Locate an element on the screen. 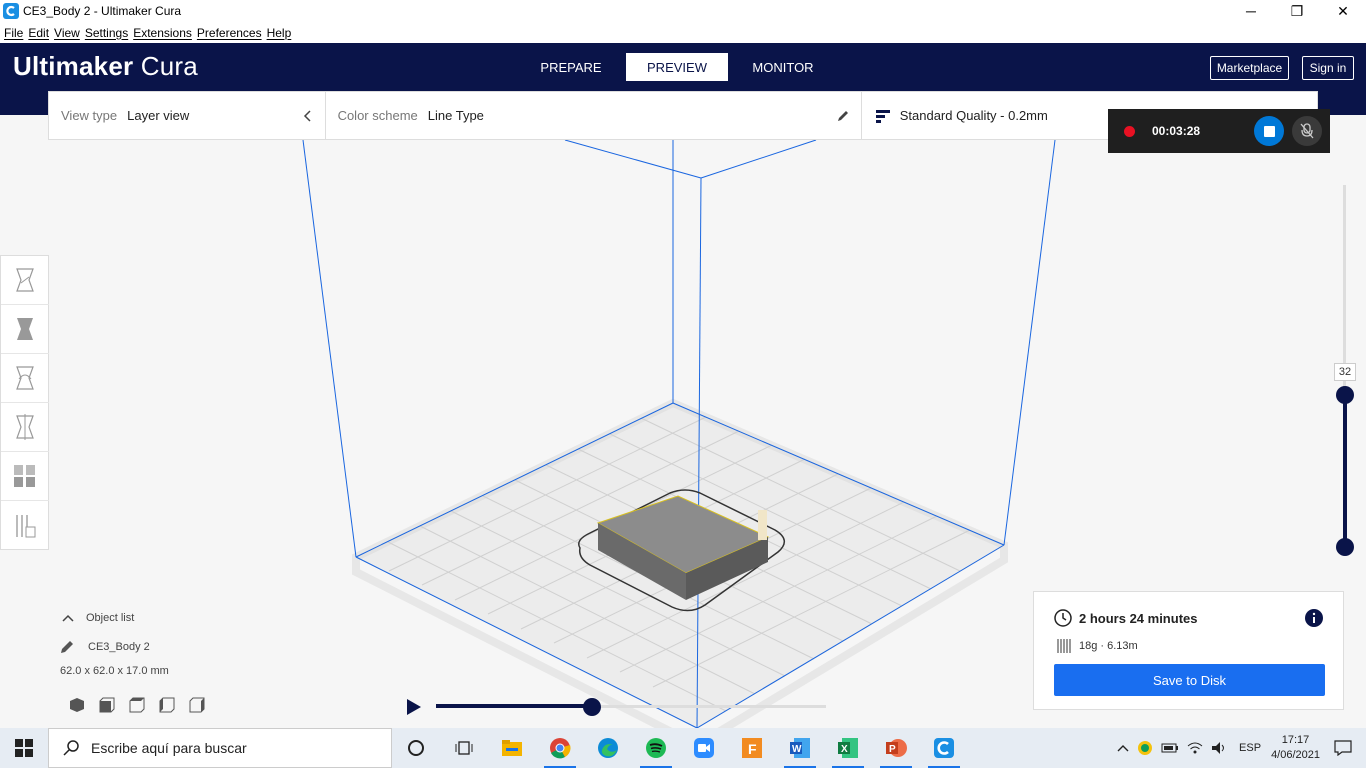 The image size is (1366, 768). title-bar: CE3_Body 2 - Ultimaker Cura ─ ❐ ✕ is located at coordinates (683, 11).